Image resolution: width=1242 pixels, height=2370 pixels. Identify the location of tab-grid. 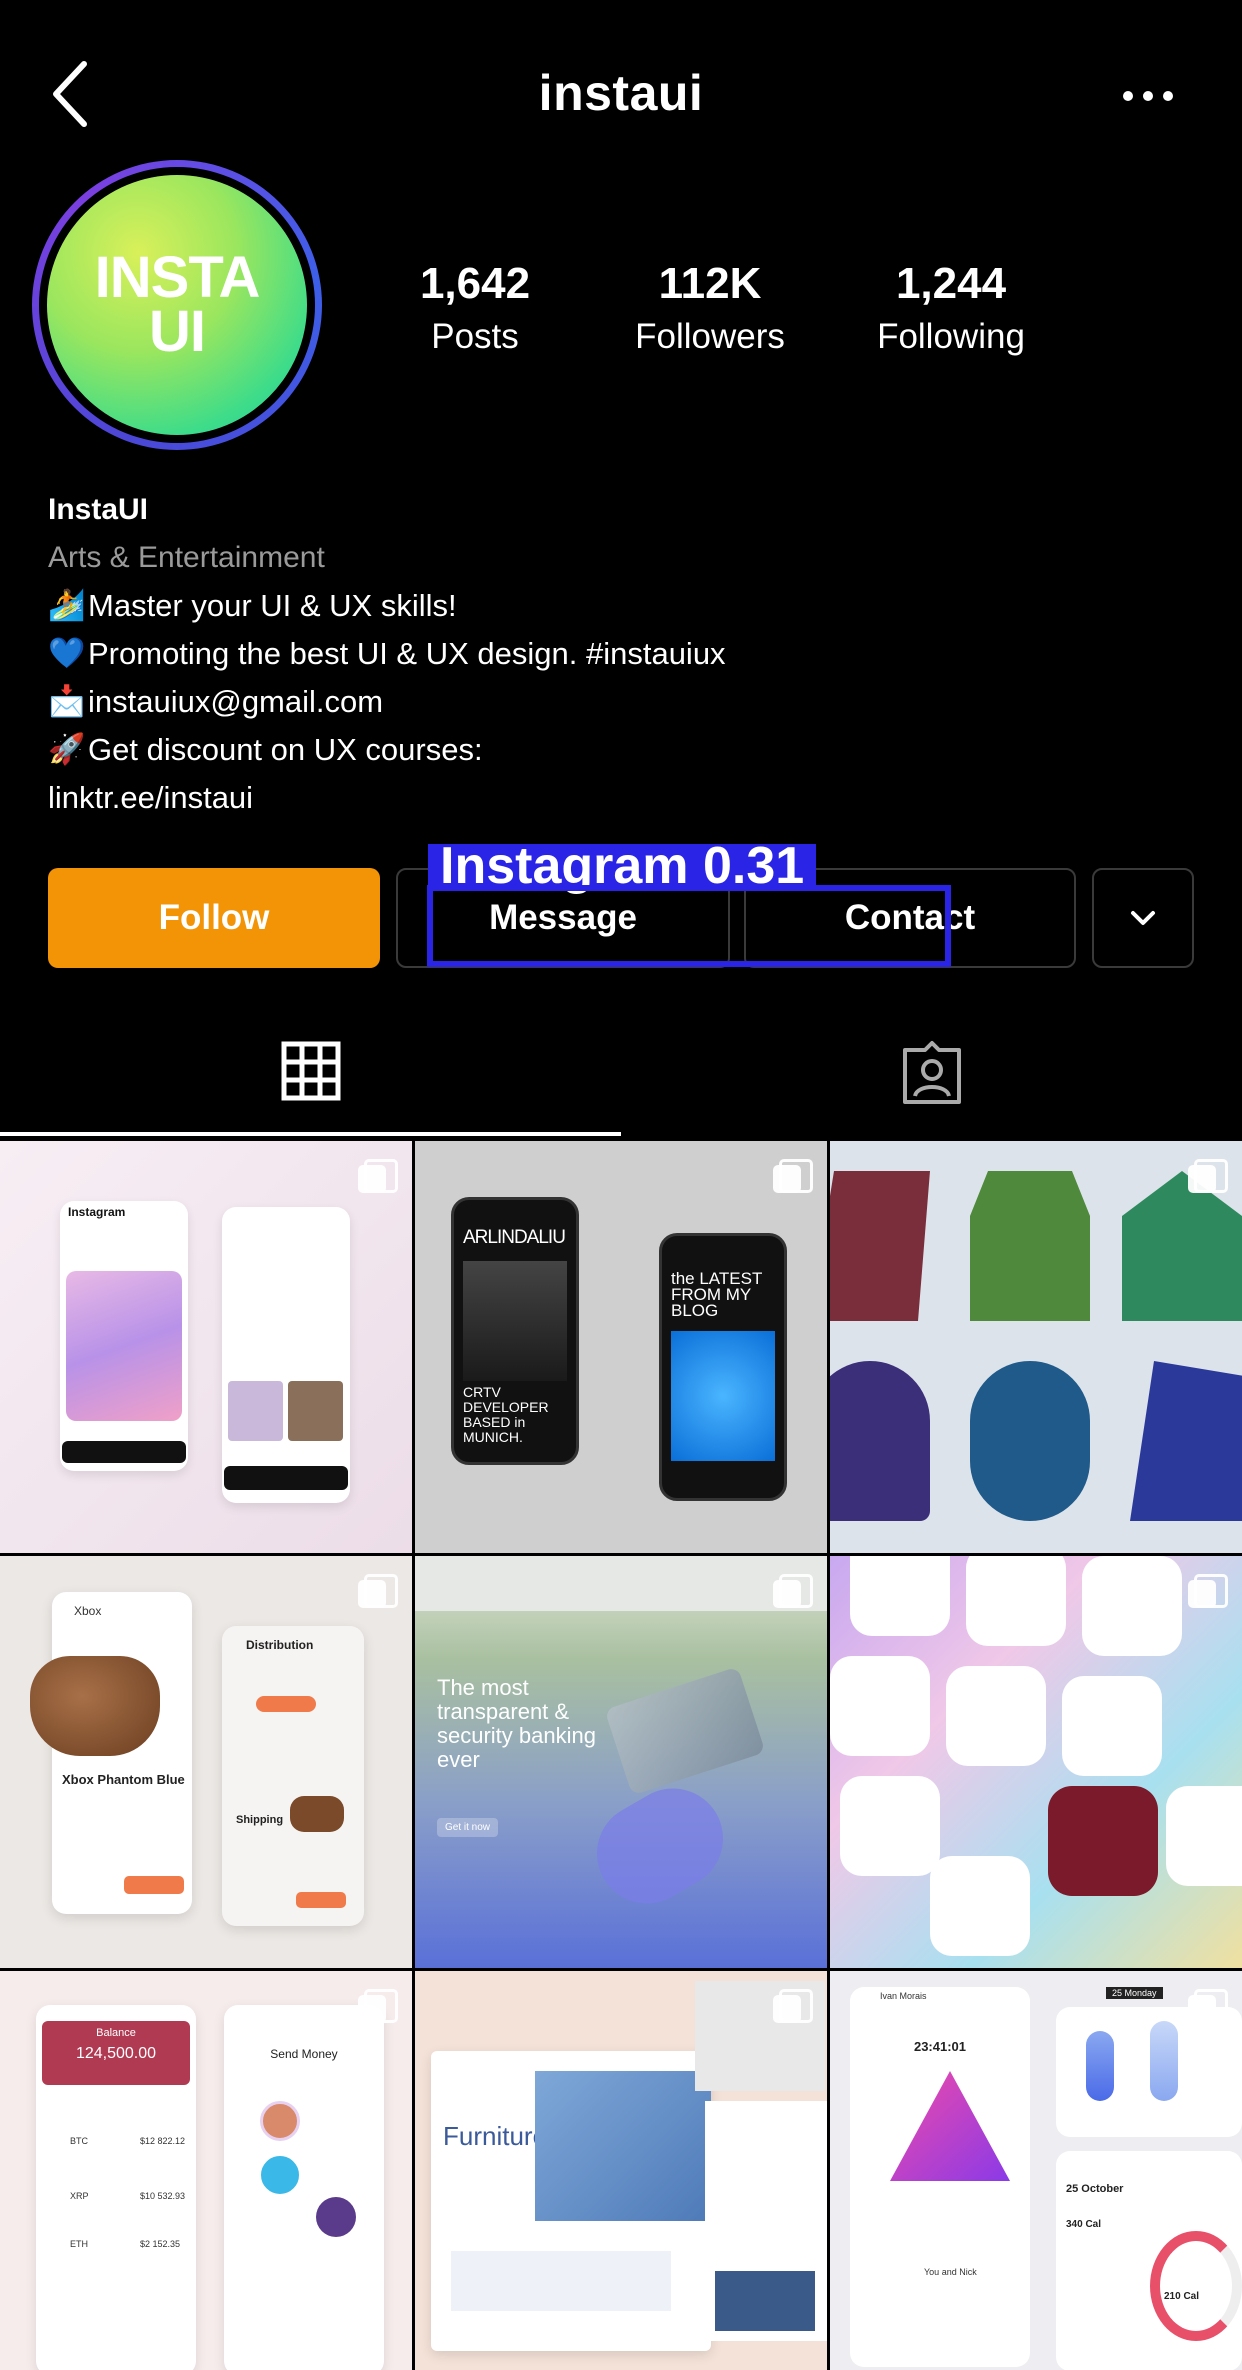
(310, 1073).